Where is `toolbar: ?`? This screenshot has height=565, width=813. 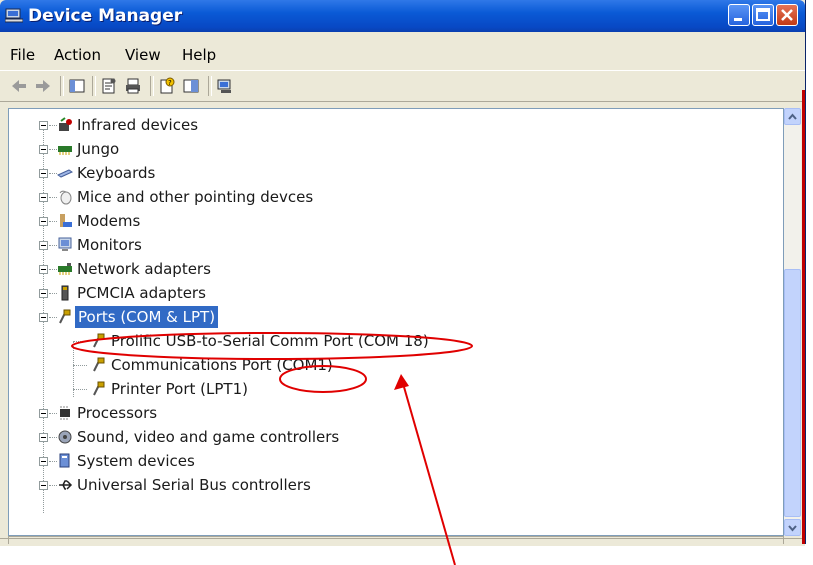
toolbar: ? is located at coordinates (402, 86).